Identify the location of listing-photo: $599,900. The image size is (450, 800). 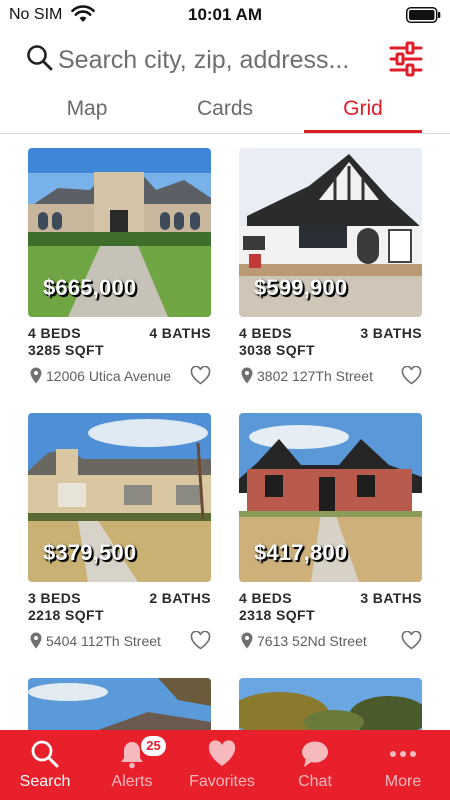
(330, 232).